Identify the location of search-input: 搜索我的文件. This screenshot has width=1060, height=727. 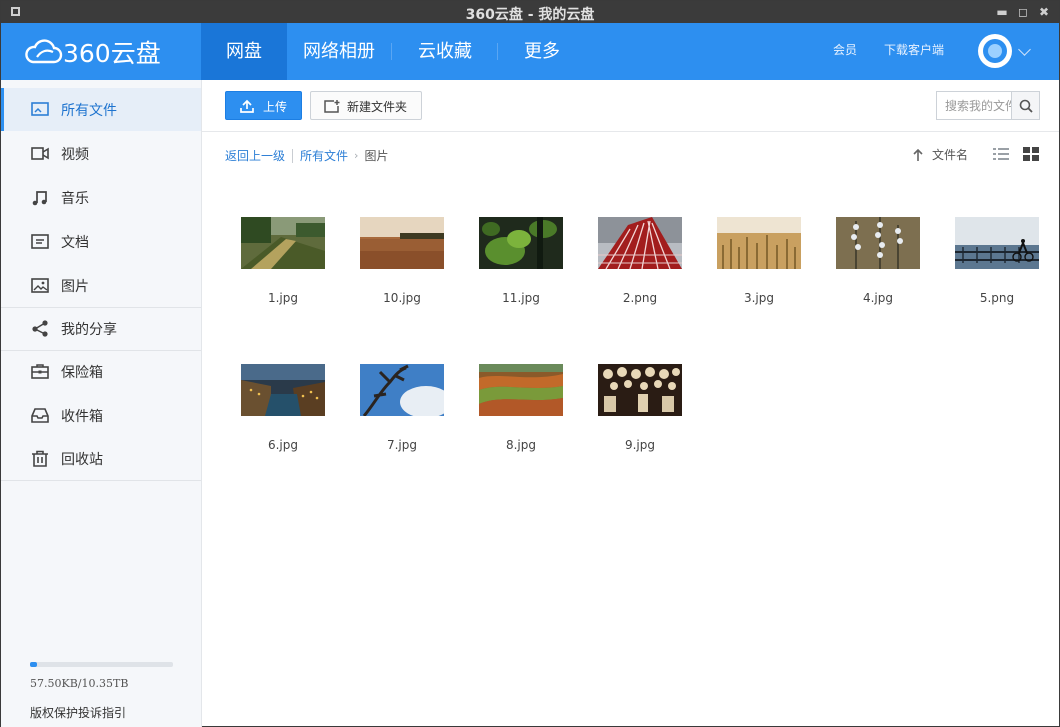
(973, 105).